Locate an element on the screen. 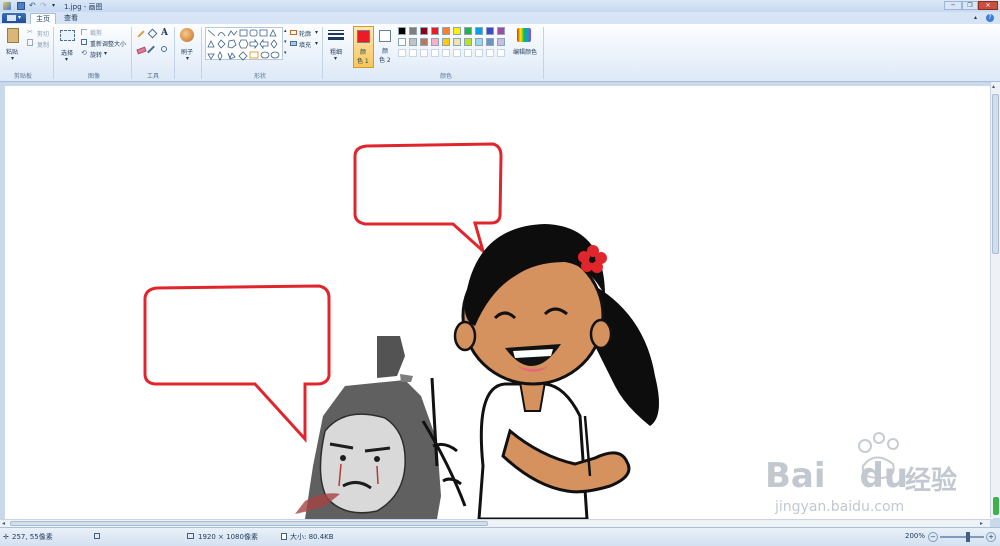 This screenshot has width=1000, height=546. scroll-up-icon: ▴ is located at coordinates (993, 86).